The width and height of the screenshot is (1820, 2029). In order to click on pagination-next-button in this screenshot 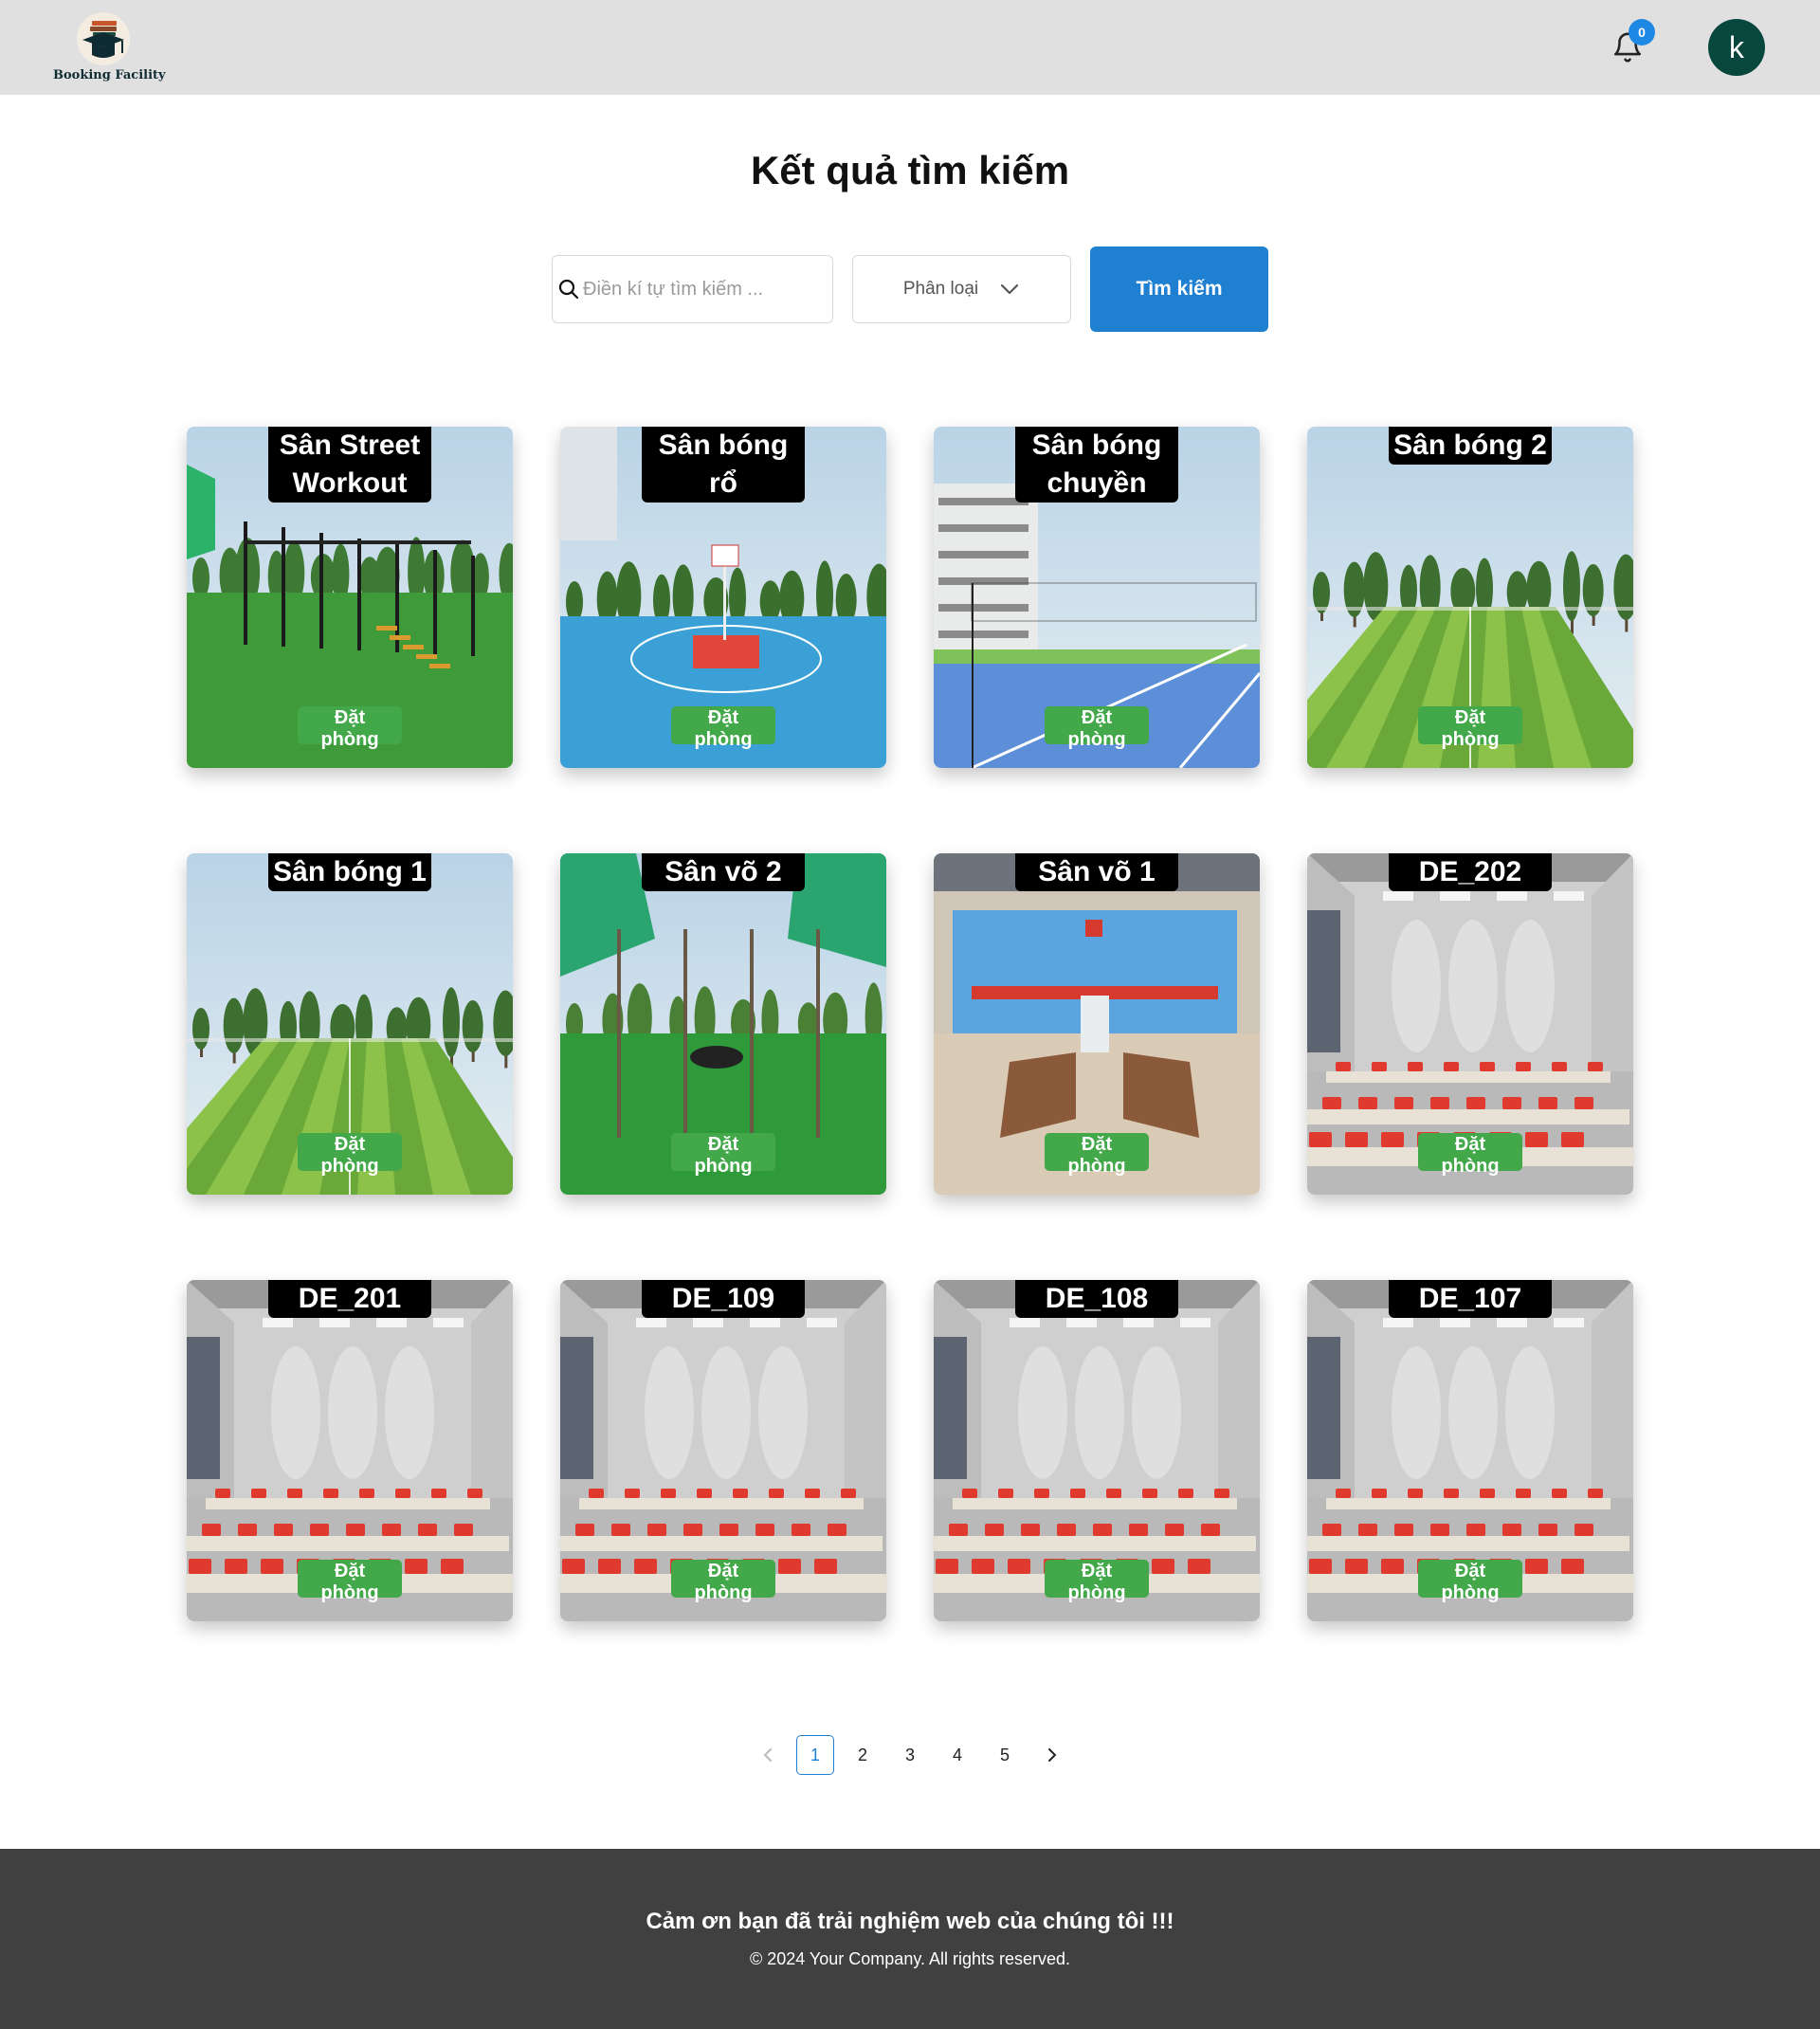, I will do `click(1052, 1755)`.